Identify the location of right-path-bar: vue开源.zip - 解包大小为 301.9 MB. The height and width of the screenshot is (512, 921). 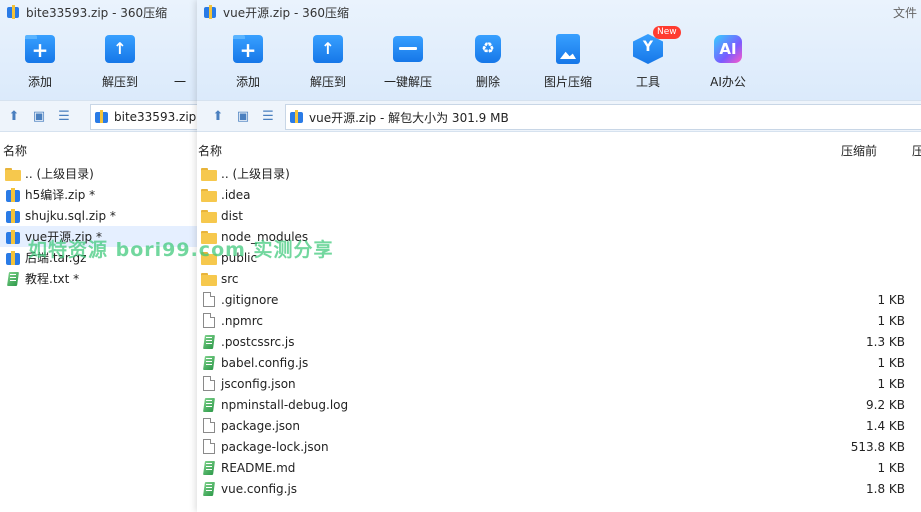
(603, 117).